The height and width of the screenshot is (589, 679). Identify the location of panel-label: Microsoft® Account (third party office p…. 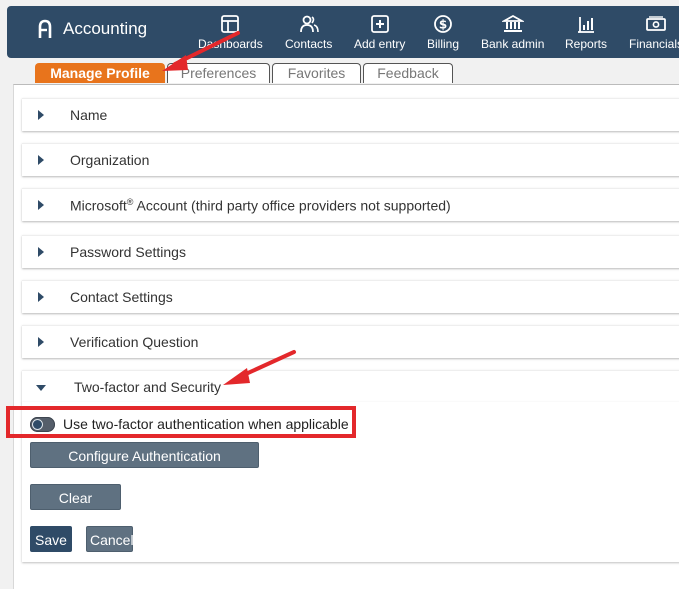
(260, 205).